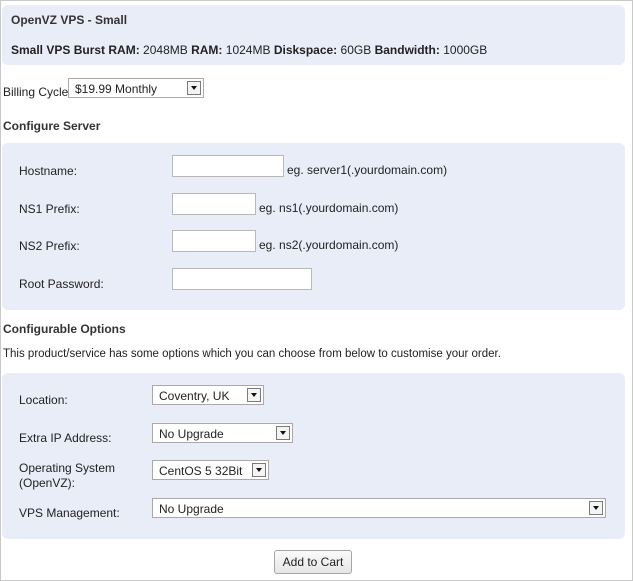 This screenshot has height=581, width=633. Describe the element at coordinates (191, 434) in the screenshot. I see `extra-ip-value: No Upgrade` at that location.